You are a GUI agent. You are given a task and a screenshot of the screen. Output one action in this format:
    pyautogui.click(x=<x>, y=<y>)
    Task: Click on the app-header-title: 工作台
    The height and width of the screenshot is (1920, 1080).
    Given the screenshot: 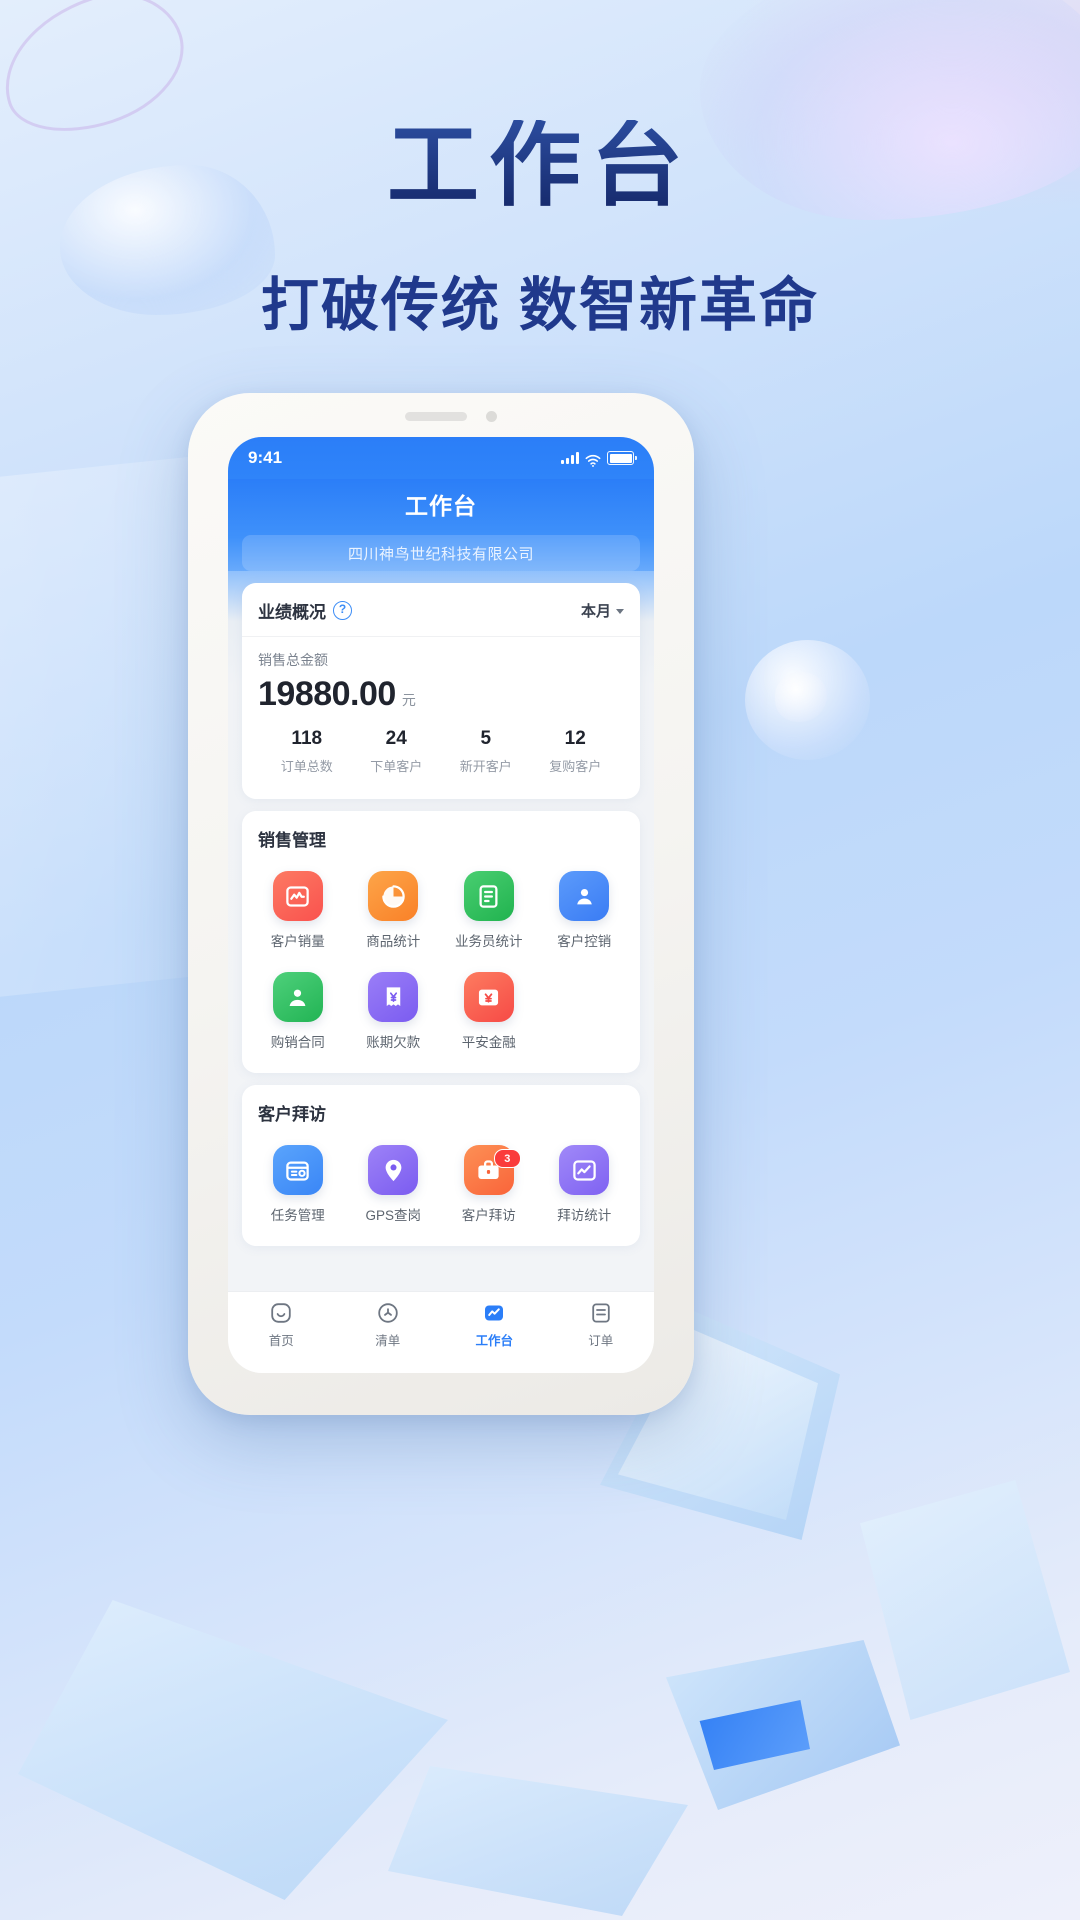 What is the action you would take?
    pyautogui.click(x=441, y=506)
    